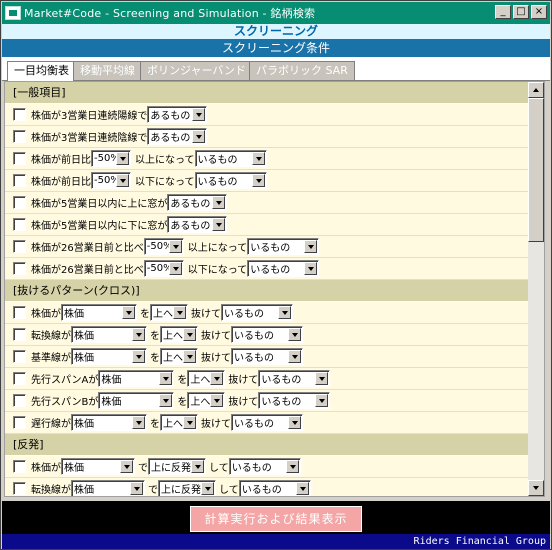 The image size is (552, 550). What do you see at coordinates (539, 12) in the screenshot?
I see `close-button: ×` at bounding box center [539, 12].